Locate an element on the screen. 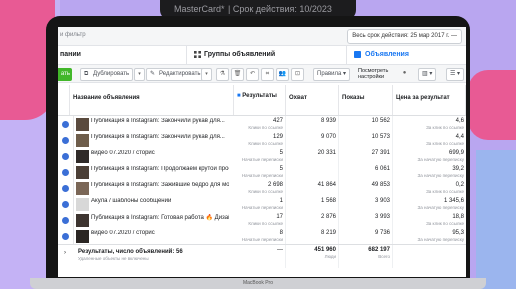  col-results: ■ Результаты is located at coordinates (260, 100).